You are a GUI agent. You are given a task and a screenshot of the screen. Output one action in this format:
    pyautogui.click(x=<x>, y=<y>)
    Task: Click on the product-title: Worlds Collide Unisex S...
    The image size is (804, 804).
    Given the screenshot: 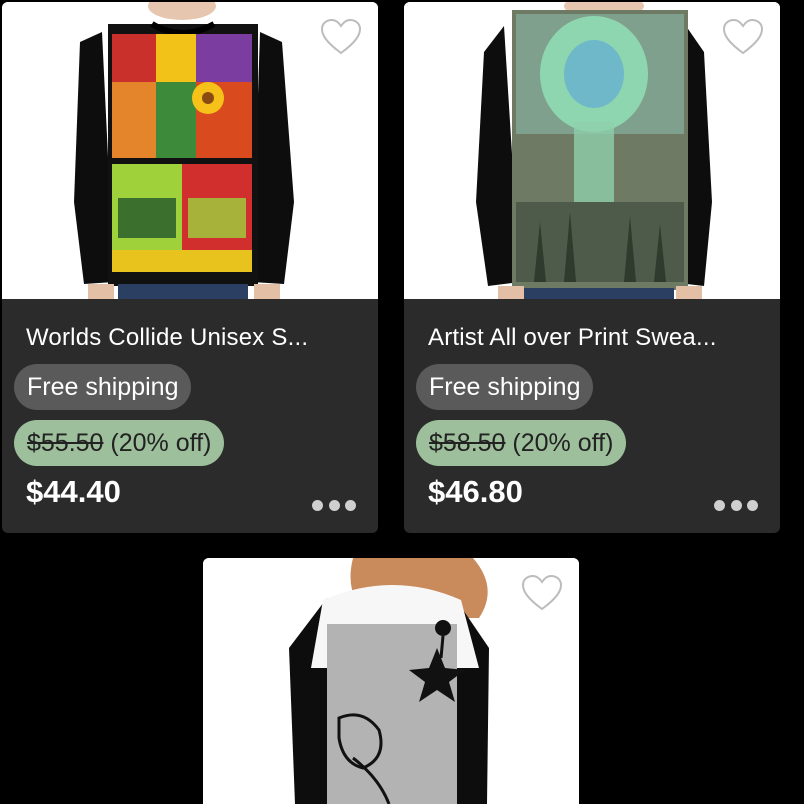 What is the action you would take?
    pyautogui.click(x=190, y=338)
    